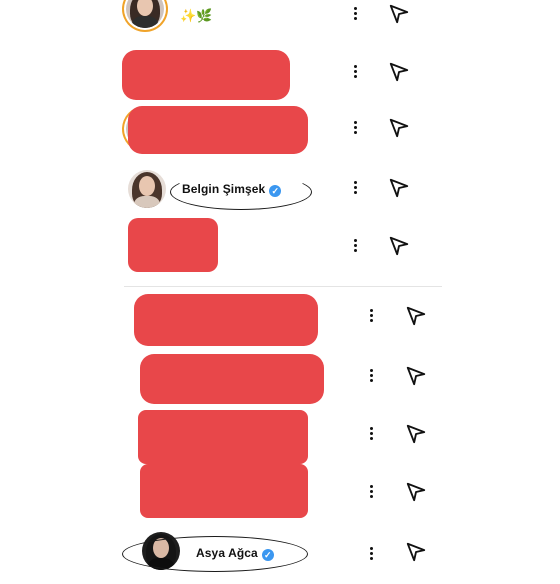  I want to click on suggested-user-row: Asya Ağca ✓, so click(280, 555).